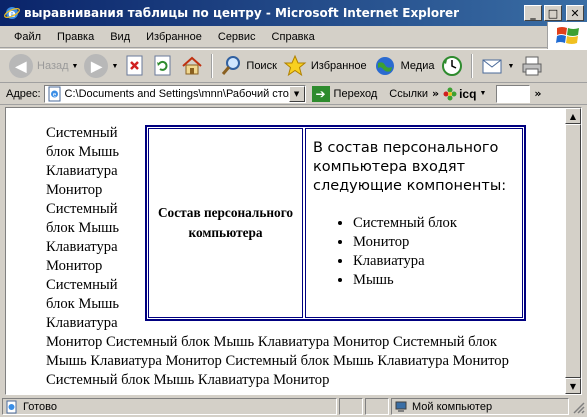 The image size is (587, 417). I want to click on refresh-button, so click(163, 66).